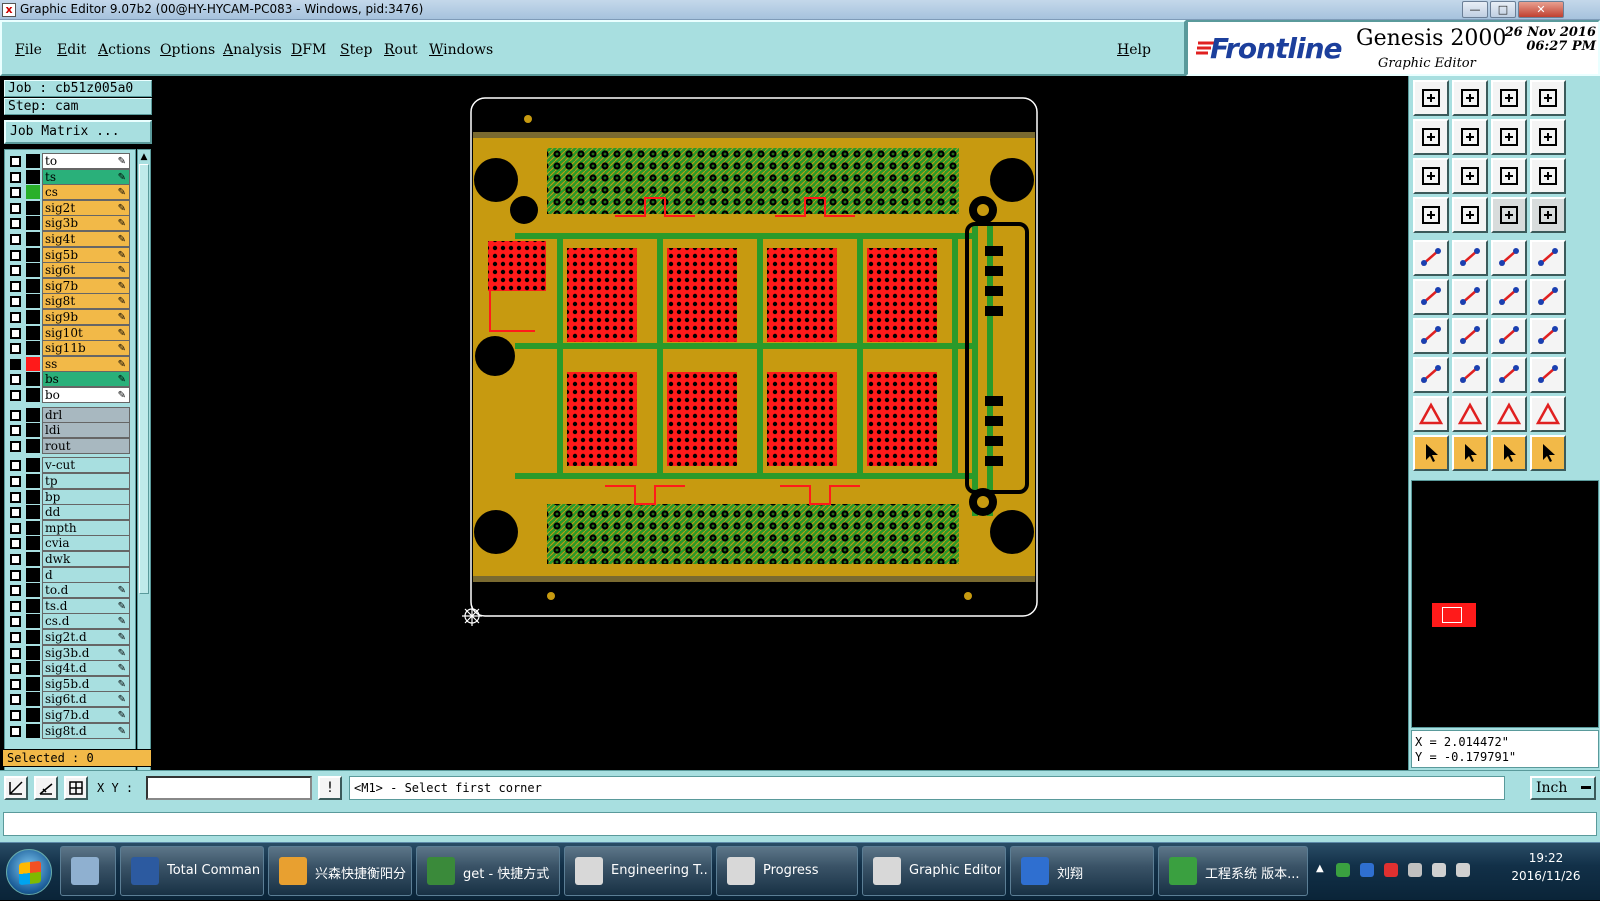  What do you see at coordinates (86, 683) in the screenshot?
I see `layer-name: sig5b.d ✎` at bounding box center [86, 683].